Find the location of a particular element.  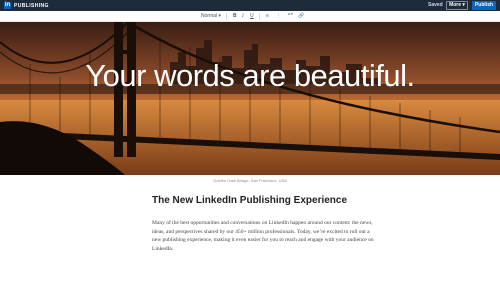

saved-status: Saved is located at coordinates (435, 5).